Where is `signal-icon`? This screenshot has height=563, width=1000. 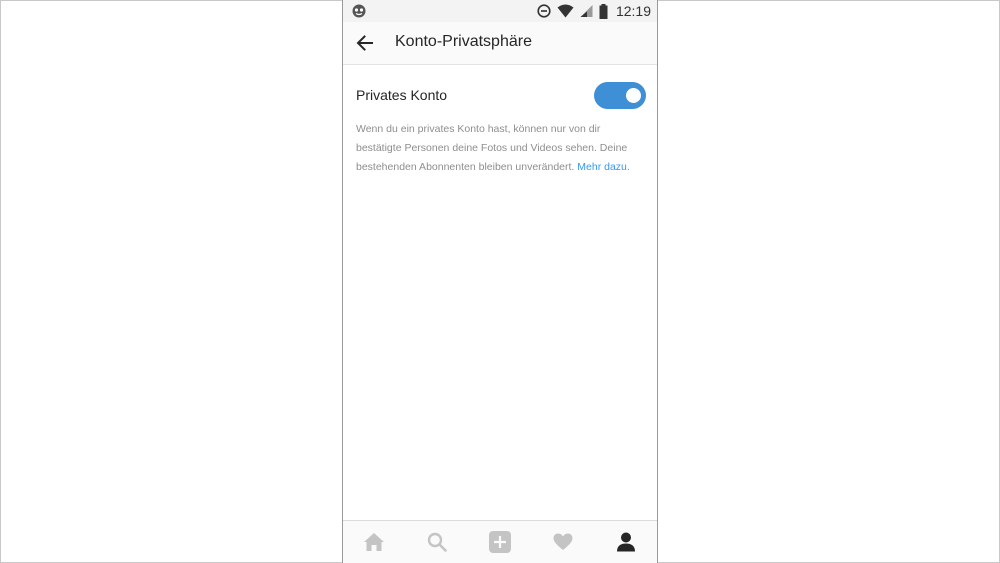
signal-icon is located at coordinates (586, 11).